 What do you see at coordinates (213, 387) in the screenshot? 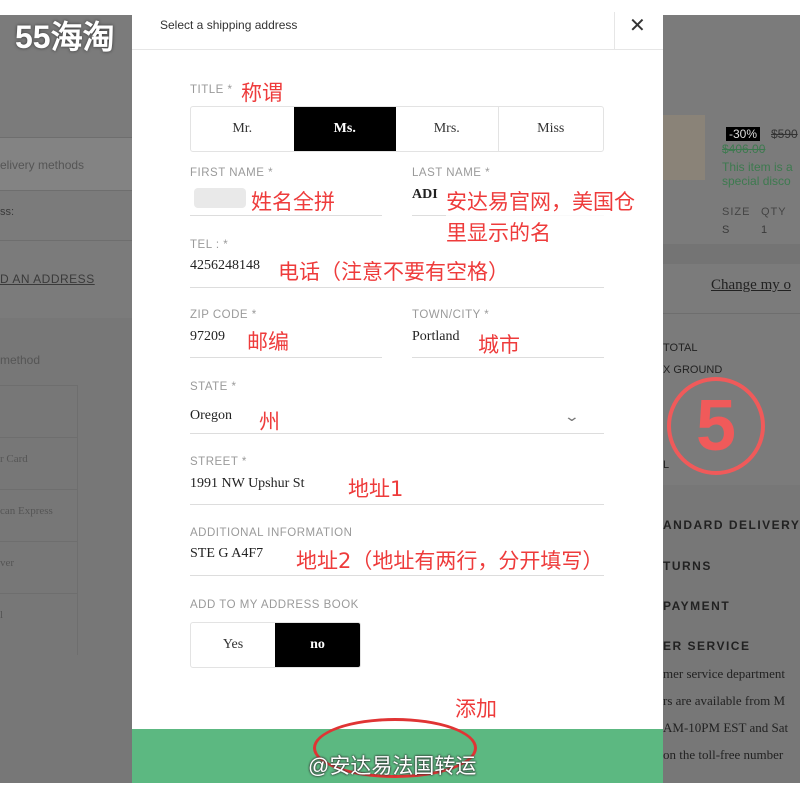
I see `state-label: STATE *` at bounding box center [213, 387].